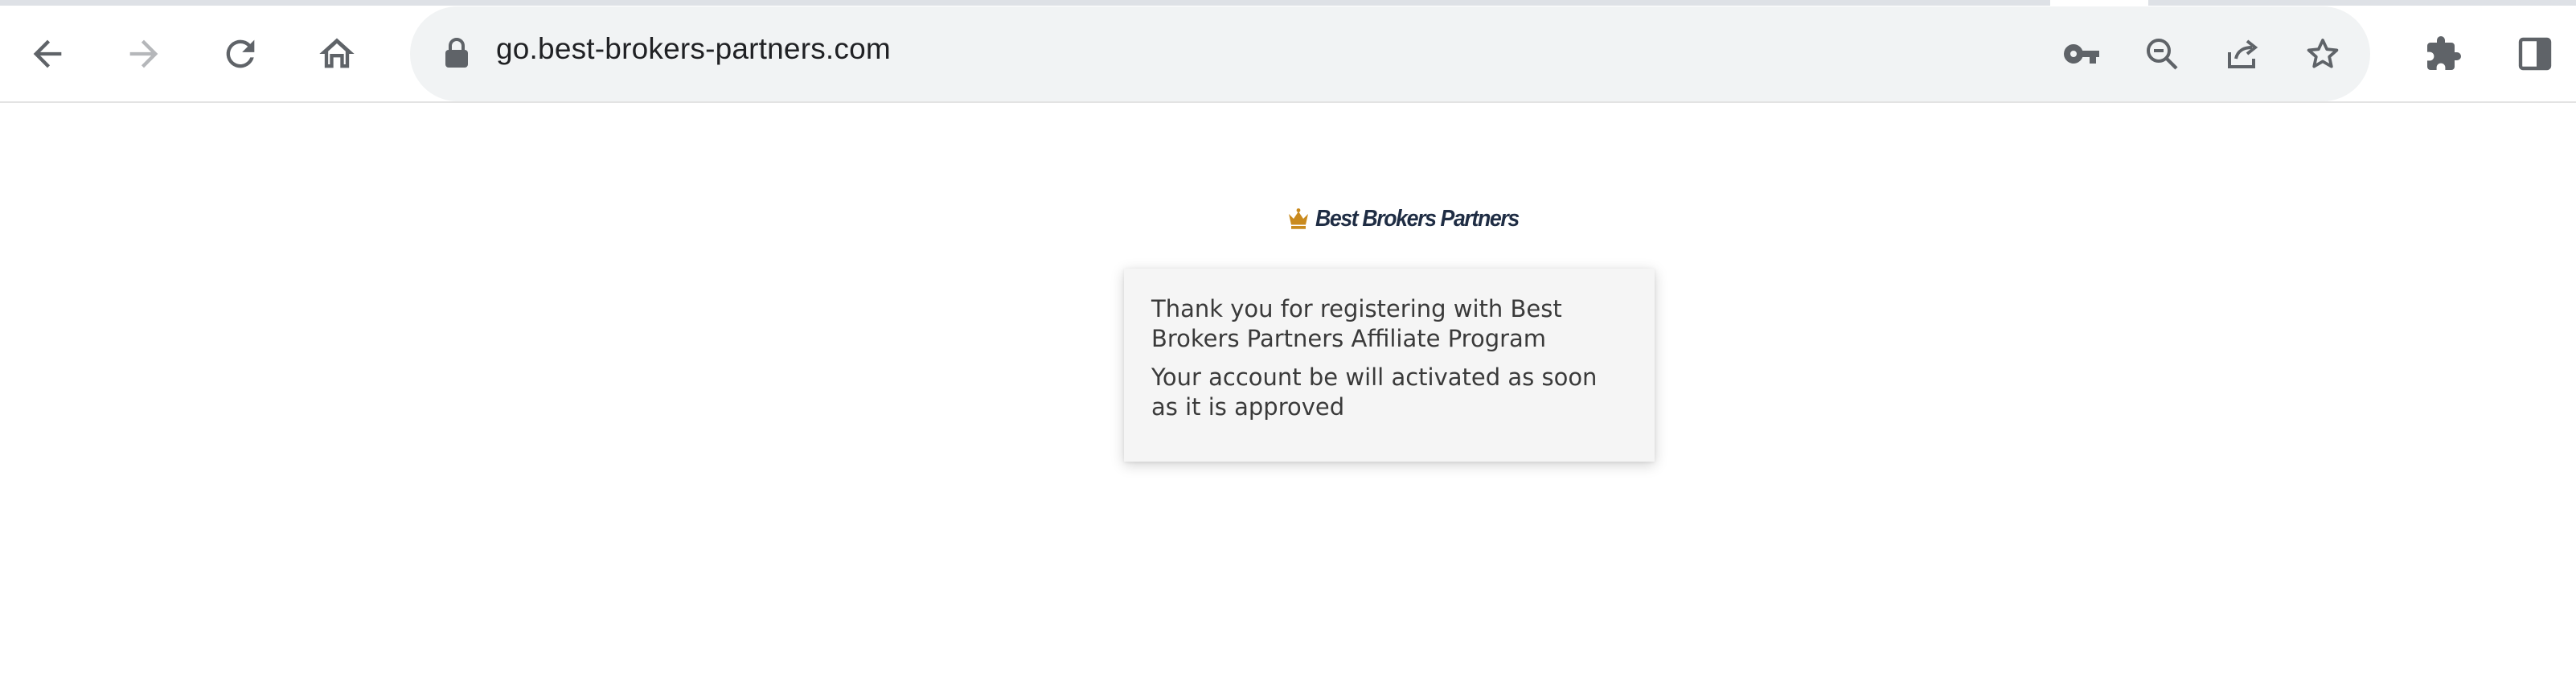 The image size is (2576, 694). I want to click on extensions-button, so click(2443, 54).